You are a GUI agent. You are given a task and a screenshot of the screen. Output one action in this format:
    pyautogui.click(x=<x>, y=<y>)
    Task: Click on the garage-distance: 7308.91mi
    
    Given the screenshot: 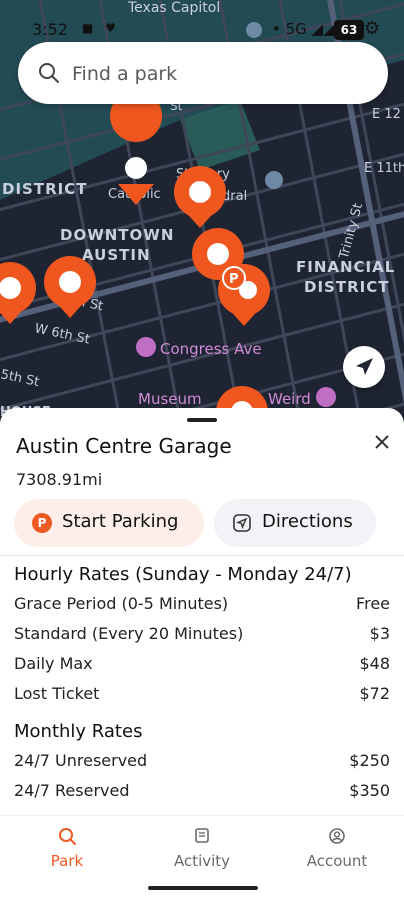 What is the action you would take?
    pyautogui.click(x=59, y=479)
    